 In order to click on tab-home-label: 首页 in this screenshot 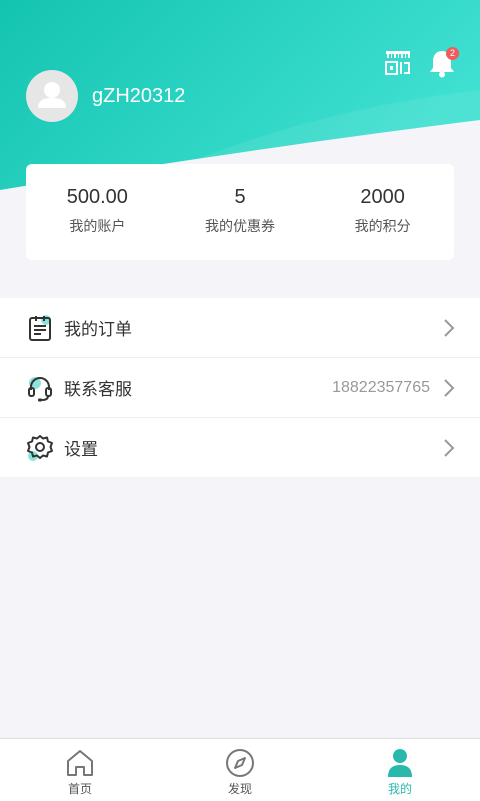, I will do `click(79, 789)`.